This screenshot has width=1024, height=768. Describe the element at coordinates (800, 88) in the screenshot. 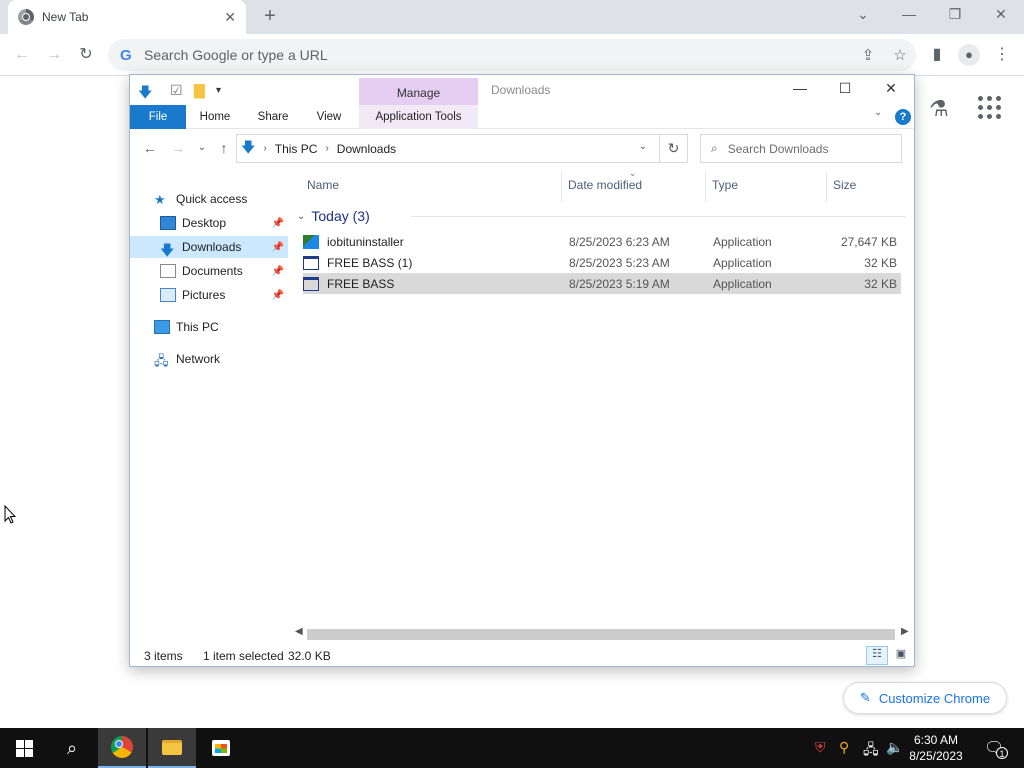

I see `explorer-minimize-button: —` at that location.